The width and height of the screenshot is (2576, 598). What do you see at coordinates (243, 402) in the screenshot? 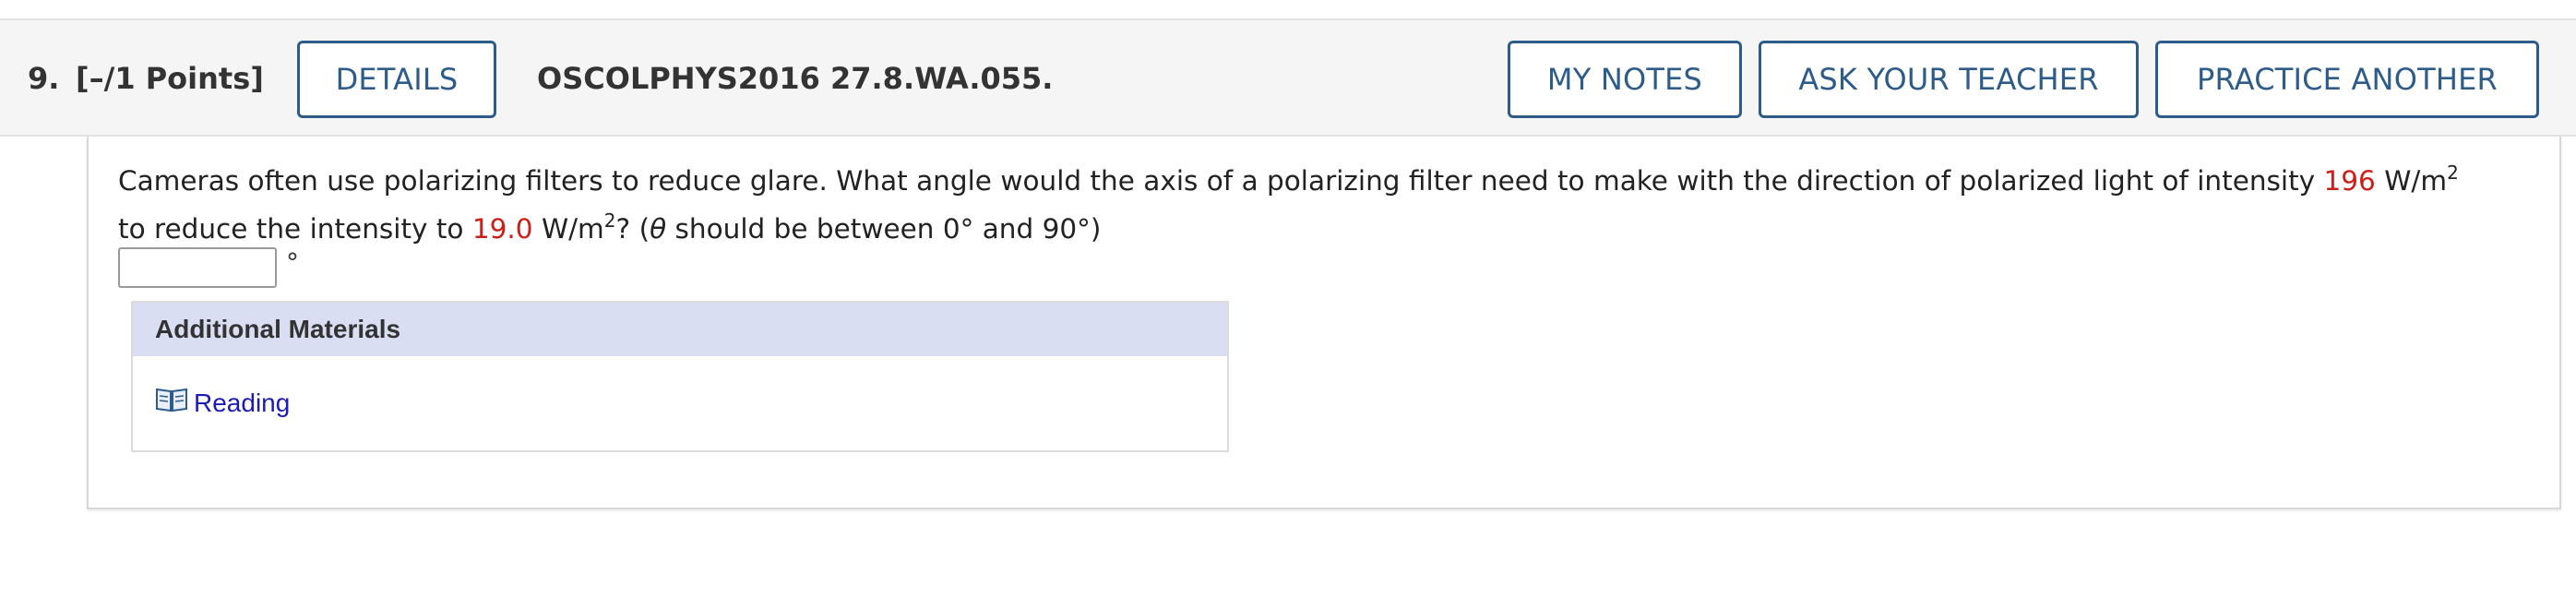
I see `reading-label: Reading` at bounding box center [243, 402].